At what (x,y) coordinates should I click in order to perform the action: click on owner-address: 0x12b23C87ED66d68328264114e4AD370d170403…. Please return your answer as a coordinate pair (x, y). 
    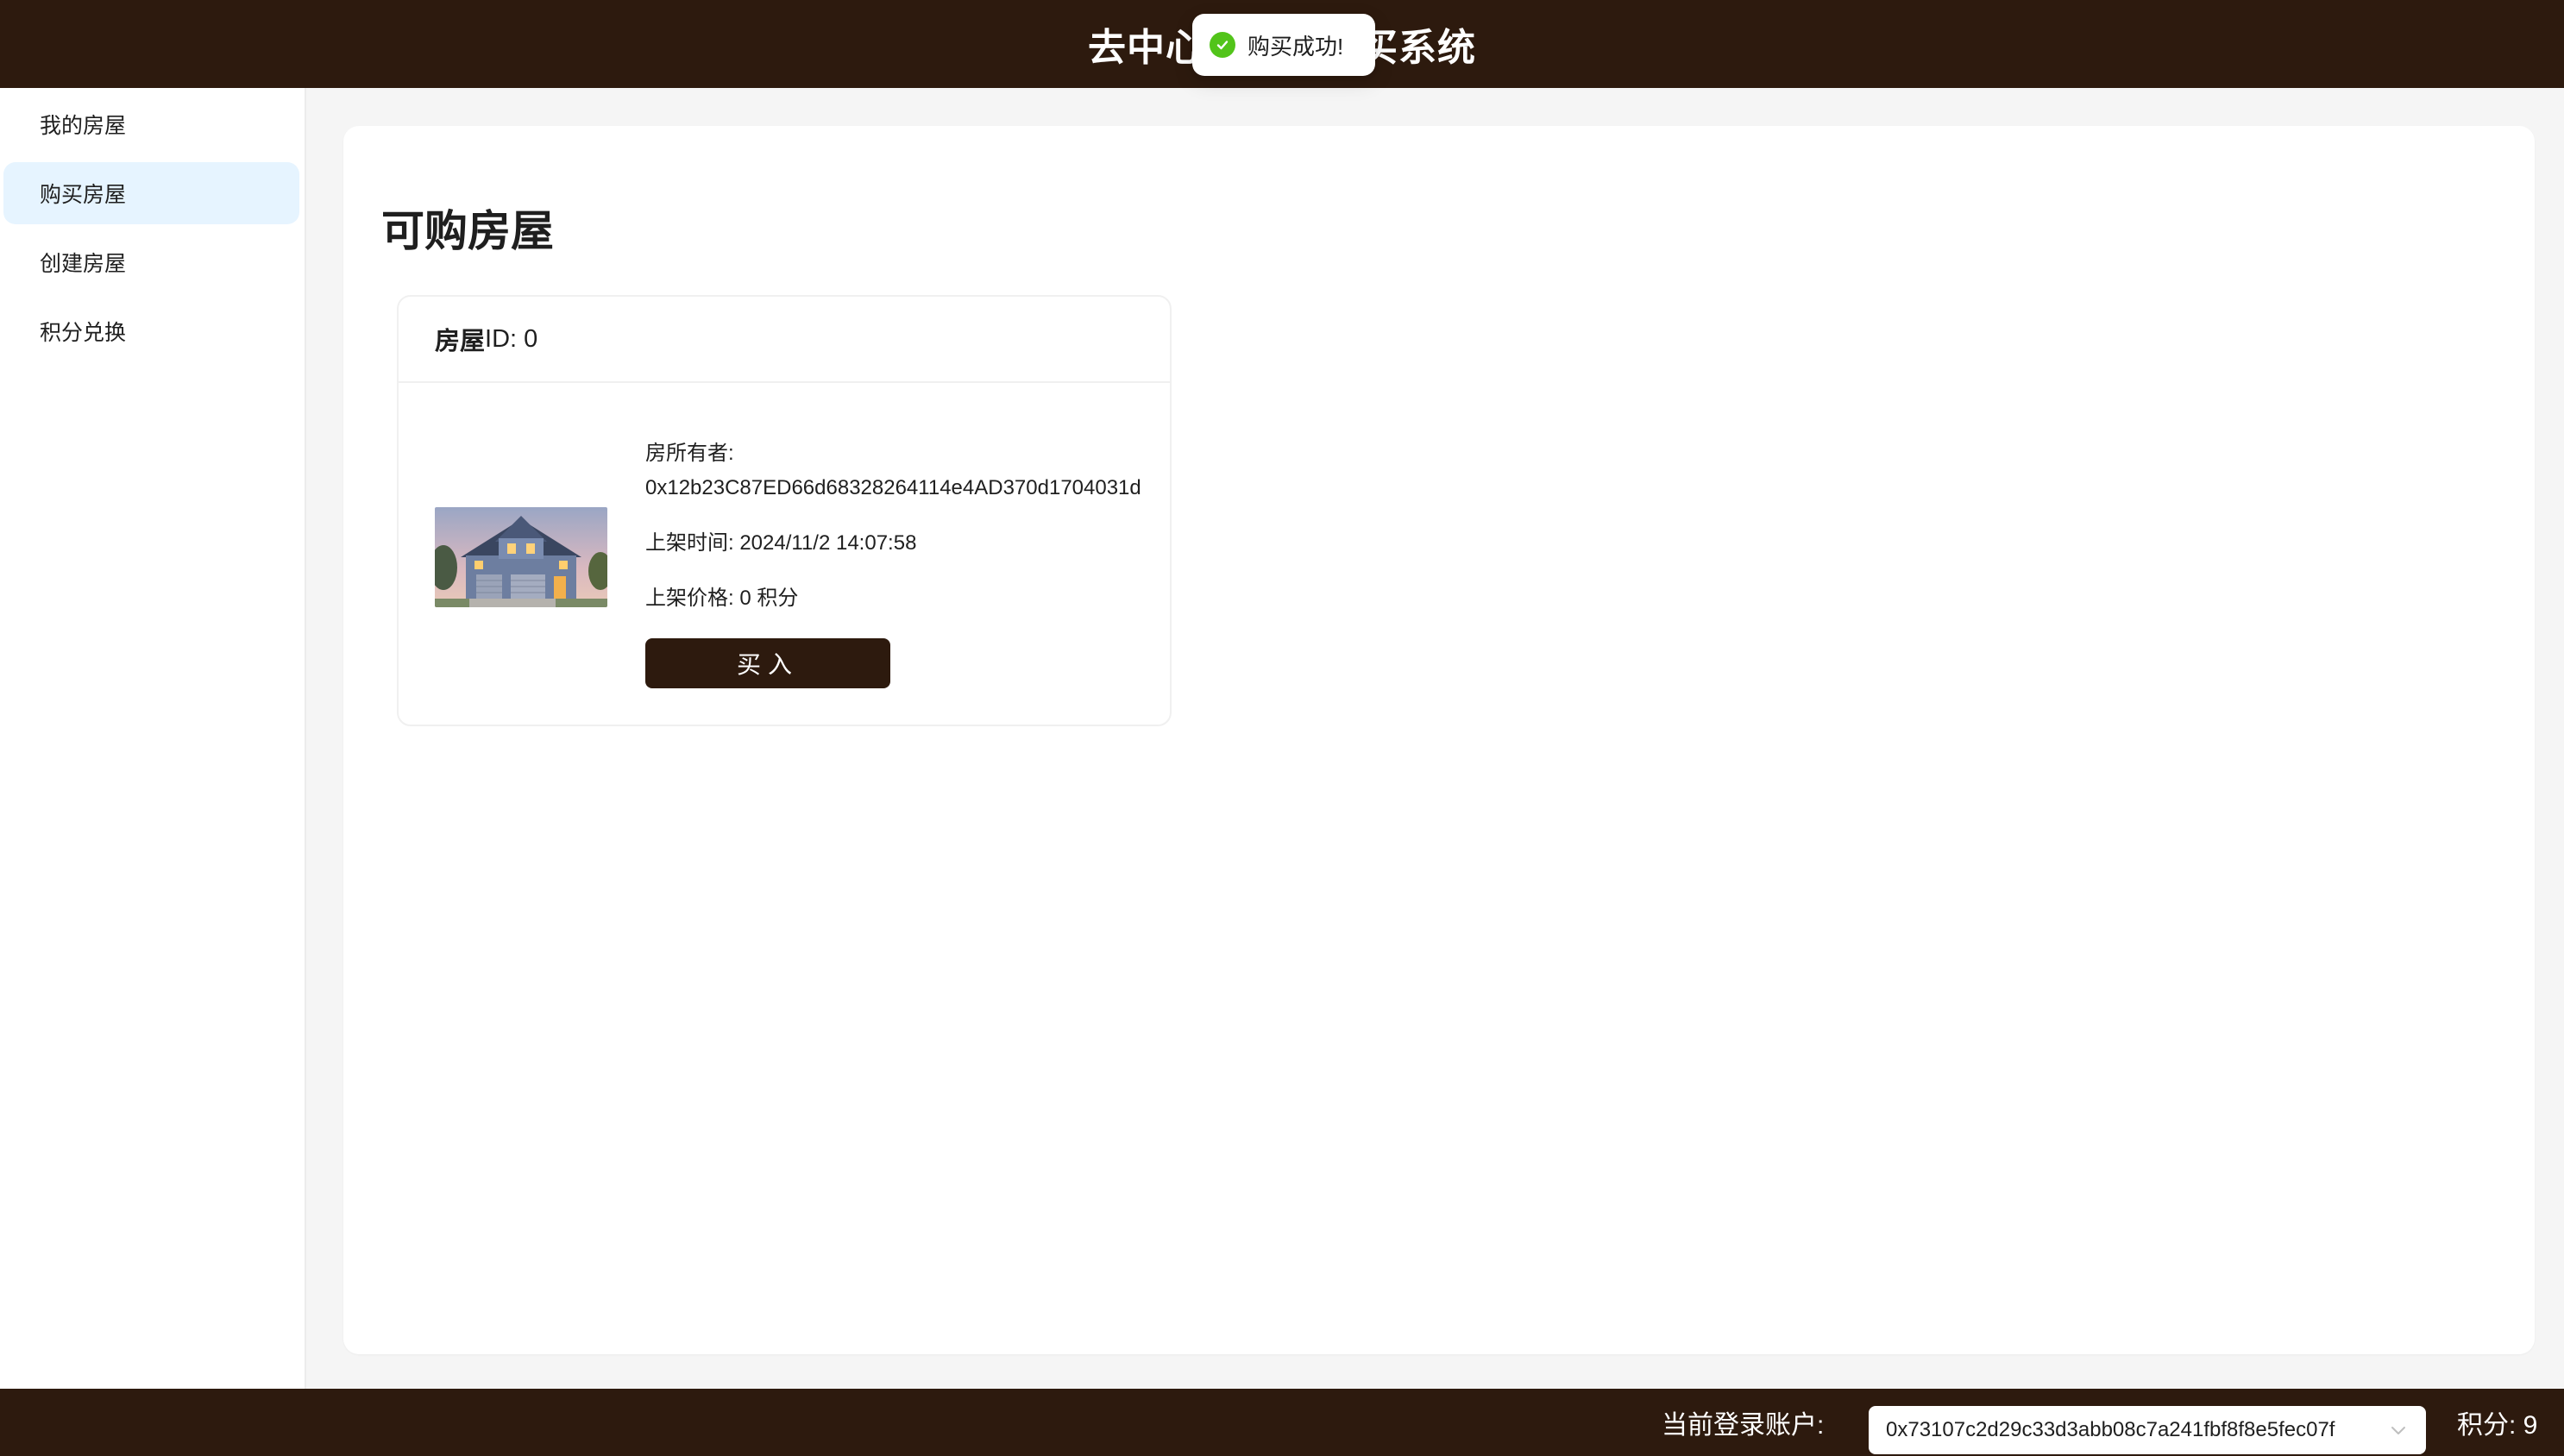
    Looking at the image, I should click on (893, 487).